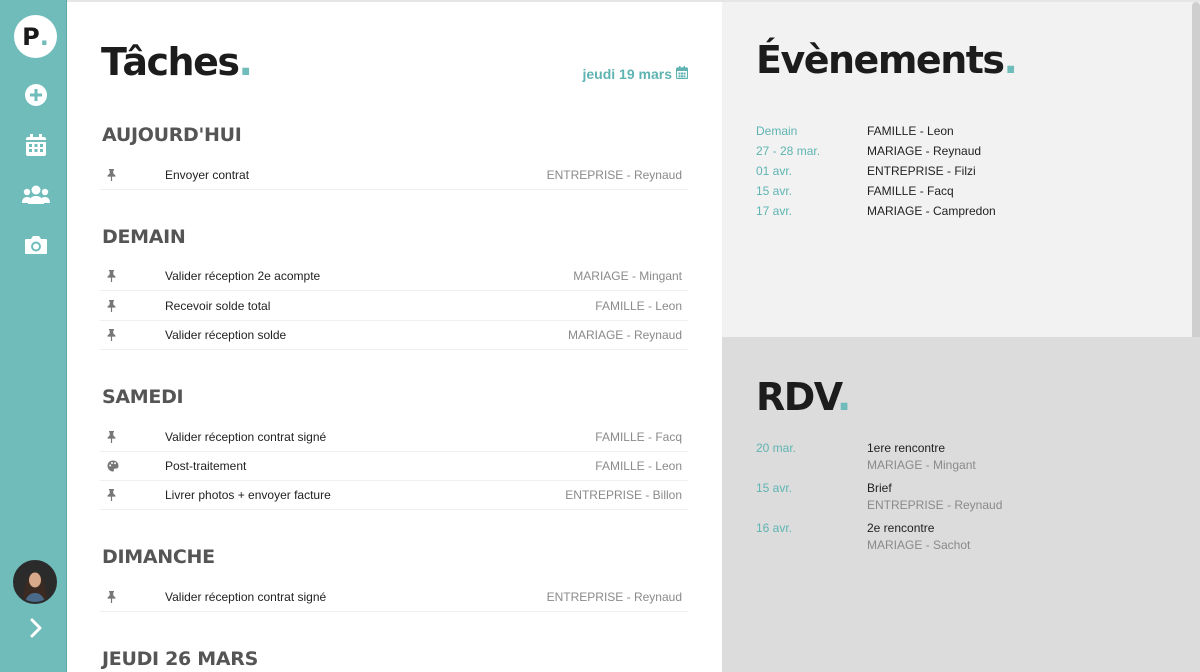 The image size is (1200, 672). Describe the element at coordinates (35, 582) in the screenshot. I see `user-avatar` at that location.